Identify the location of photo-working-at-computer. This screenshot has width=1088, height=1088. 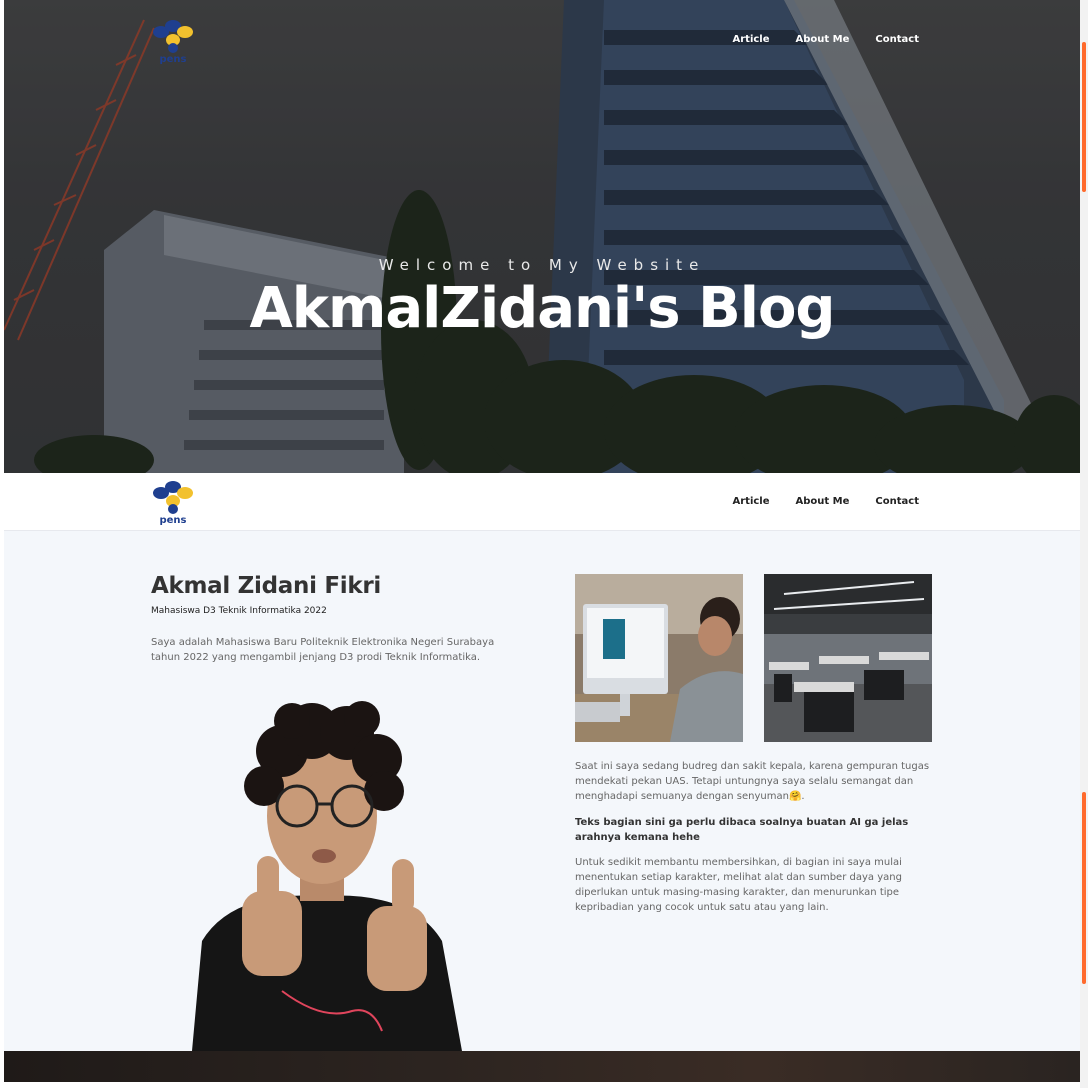
(659, 658).